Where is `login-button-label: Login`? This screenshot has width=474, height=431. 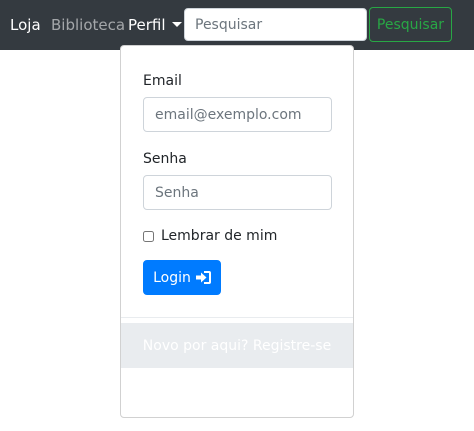 login-button-label: Login is located at coordinates (172, 277).